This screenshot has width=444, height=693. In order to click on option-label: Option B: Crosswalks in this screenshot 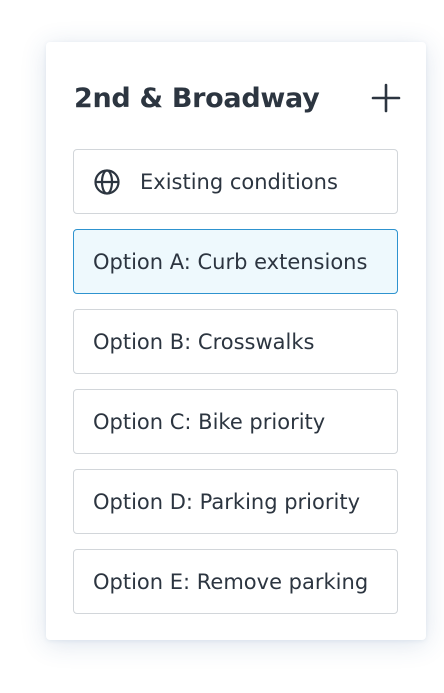, I will do `click(204, 341)`.